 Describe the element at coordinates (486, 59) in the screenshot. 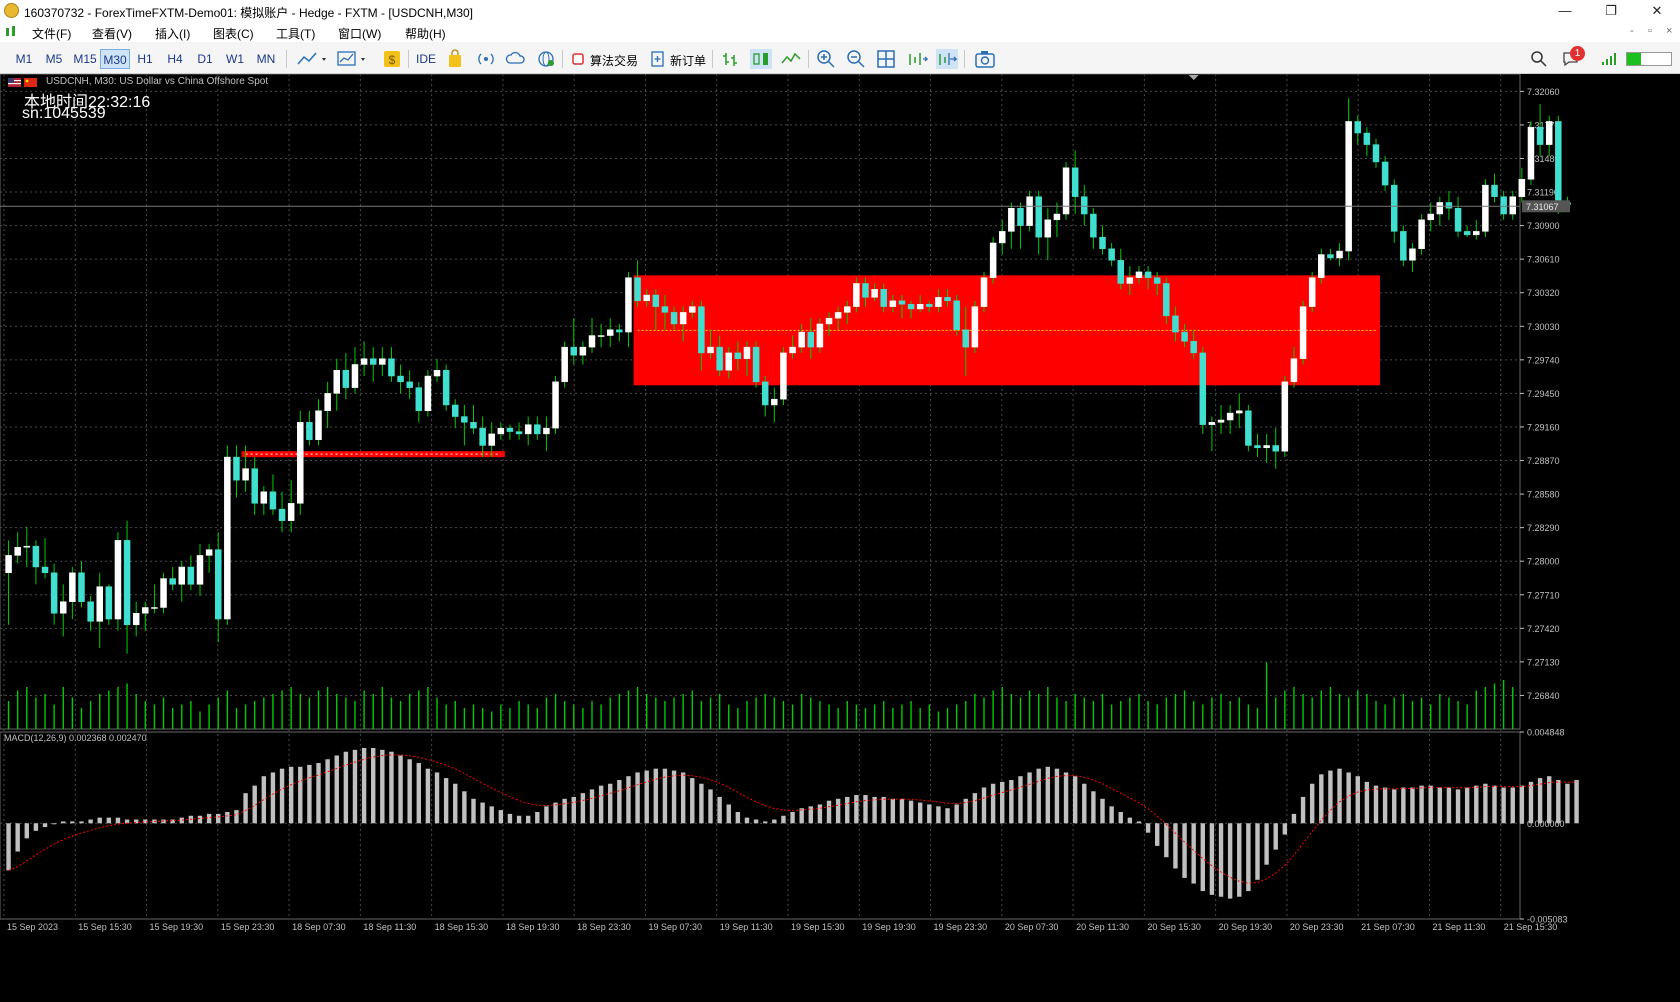

I see `signals-icon` at that location.